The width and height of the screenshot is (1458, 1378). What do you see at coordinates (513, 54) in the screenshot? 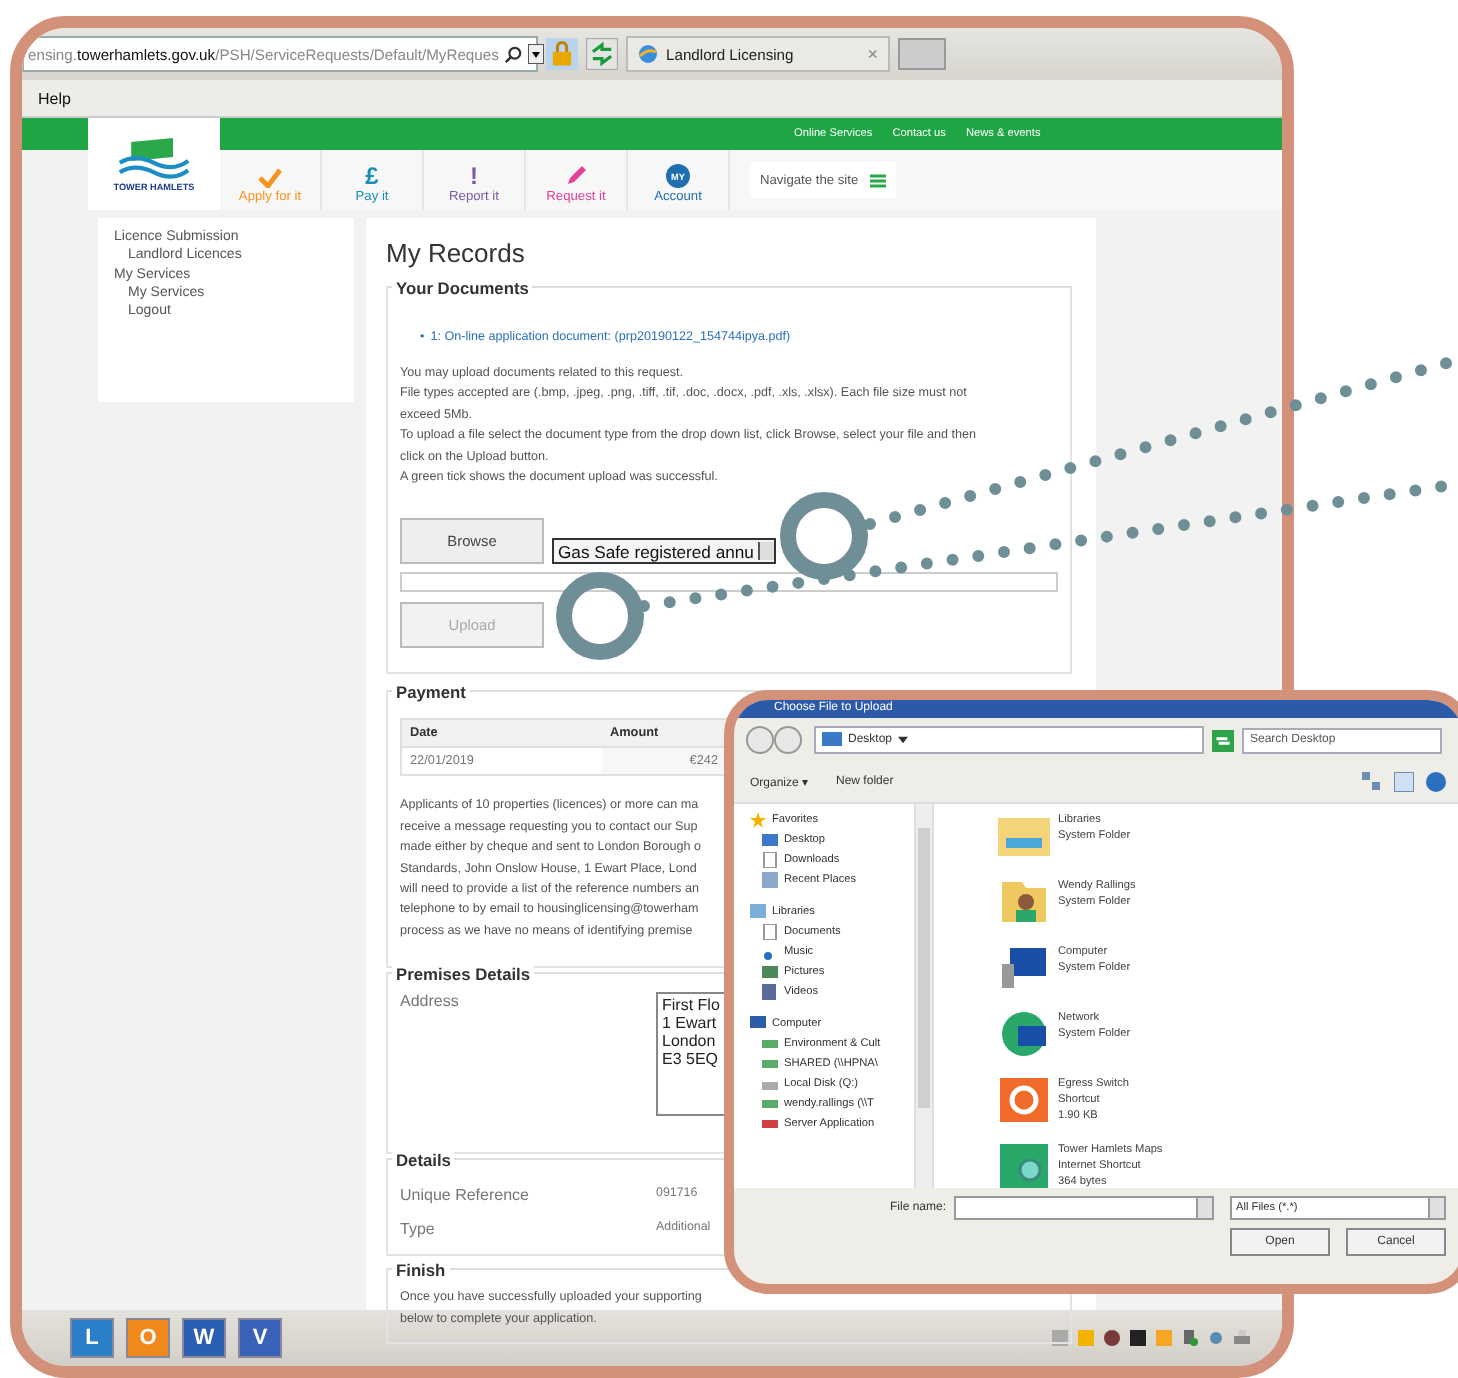
I see `search-icon` at bounding box center [513, 54].